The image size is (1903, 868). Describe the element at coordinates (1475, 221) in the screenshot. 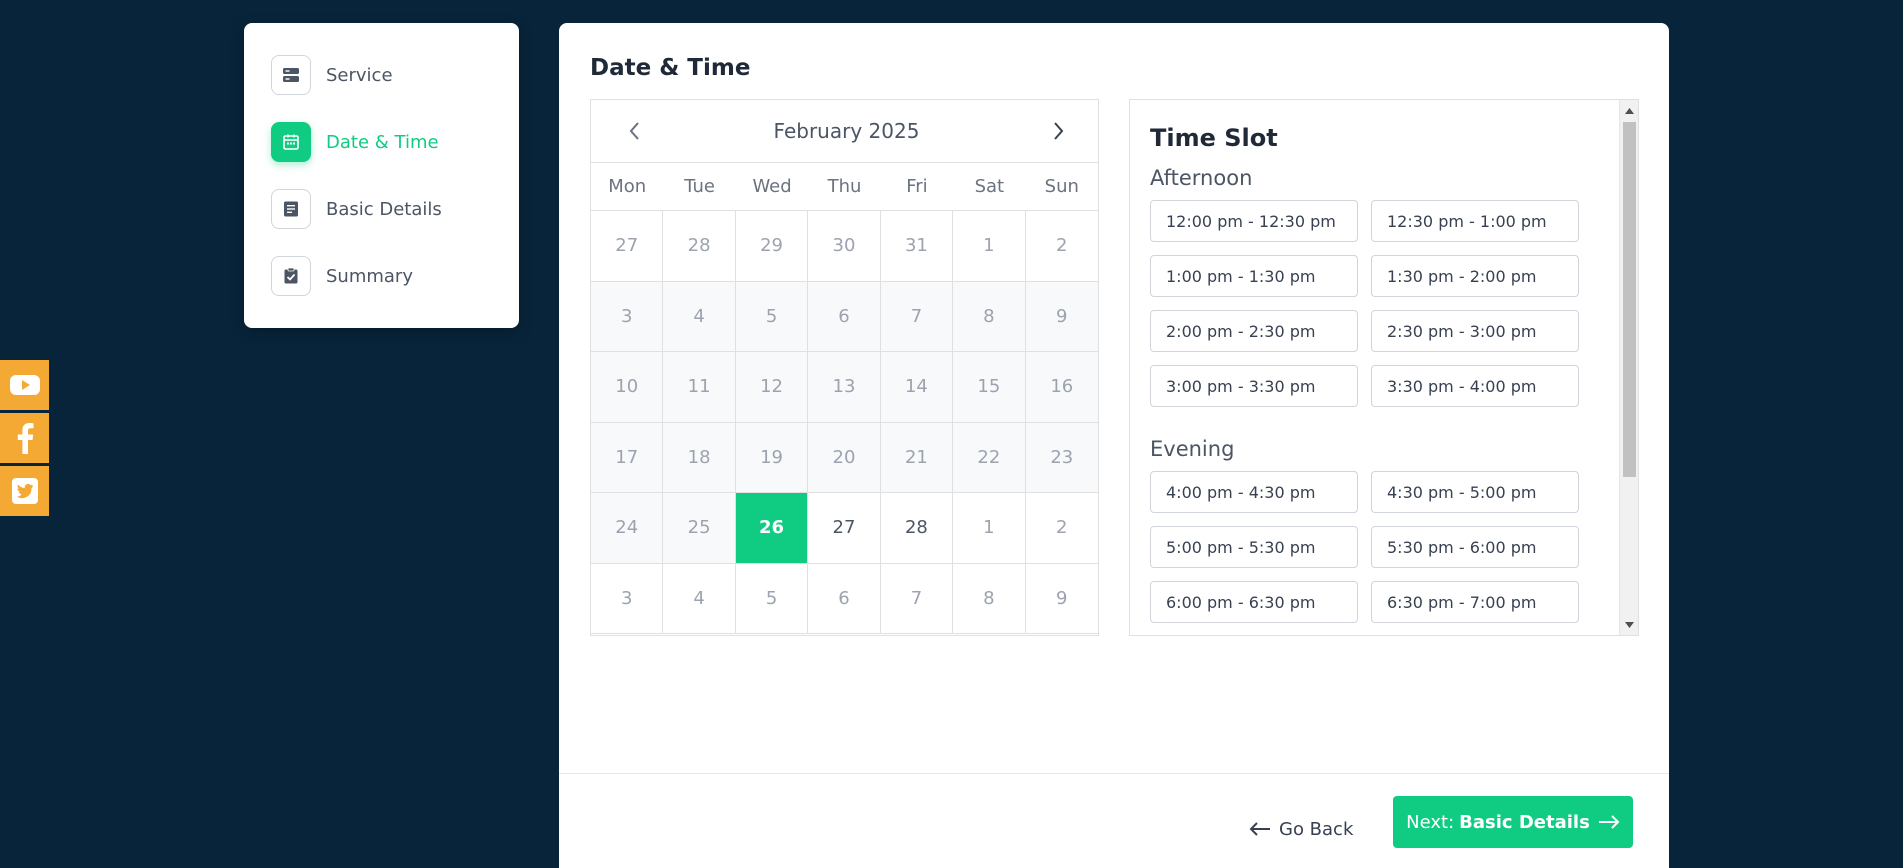

I see `time-slot-button: 12:30 pm - 1:00 pm` at that location.